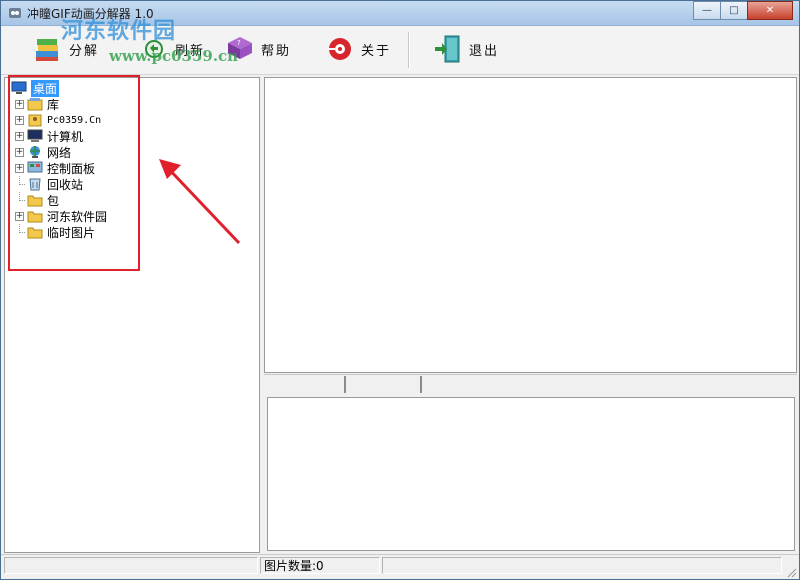  I want to click on close-button: ✕, so click(770, 10).